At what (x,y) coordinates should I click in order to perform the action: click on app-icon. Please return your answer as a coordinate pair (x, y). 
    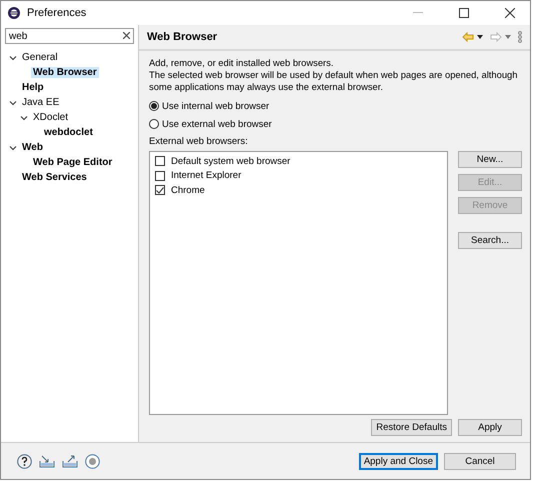
    Looking at the image, I should click on (14, 13).